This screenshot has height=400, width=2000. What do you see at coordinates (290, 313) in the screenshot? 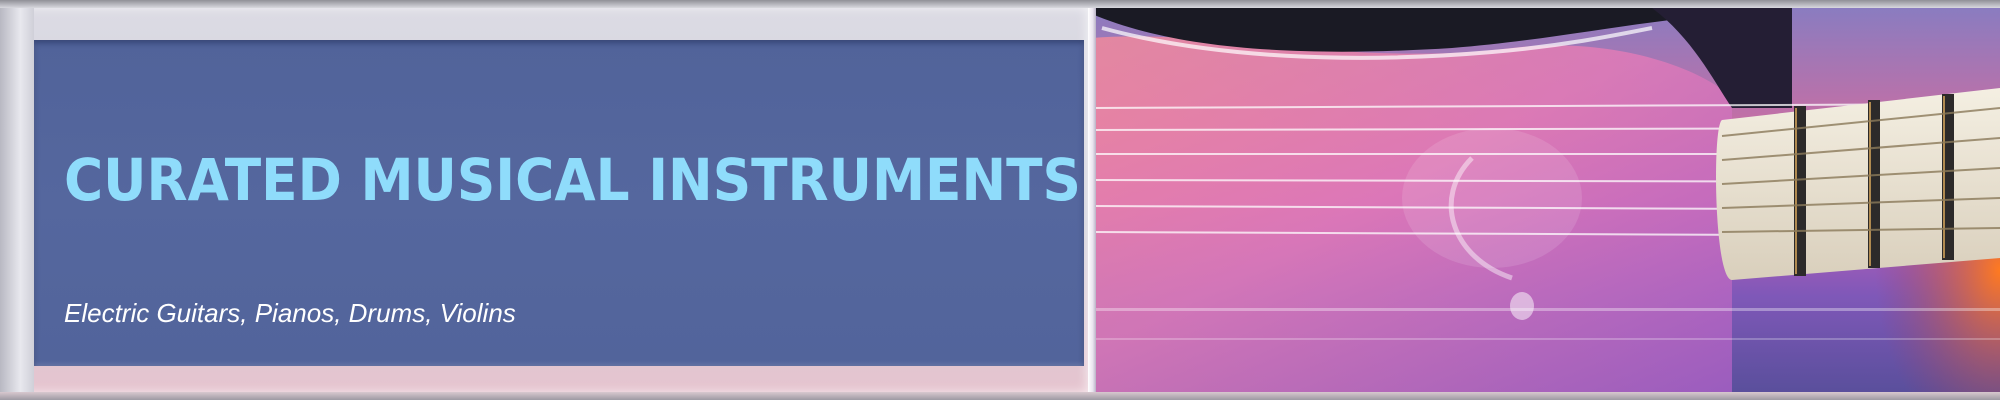
I see `banner-subtitle: Electric Guitars, Pianos, Drums, Violins` at bounding box center [290, 313].